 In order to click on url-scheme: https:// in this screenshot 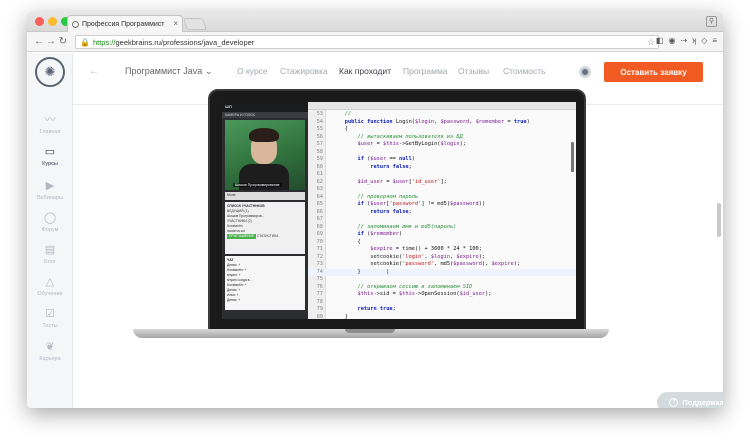, I will do `click(104, 42)`.